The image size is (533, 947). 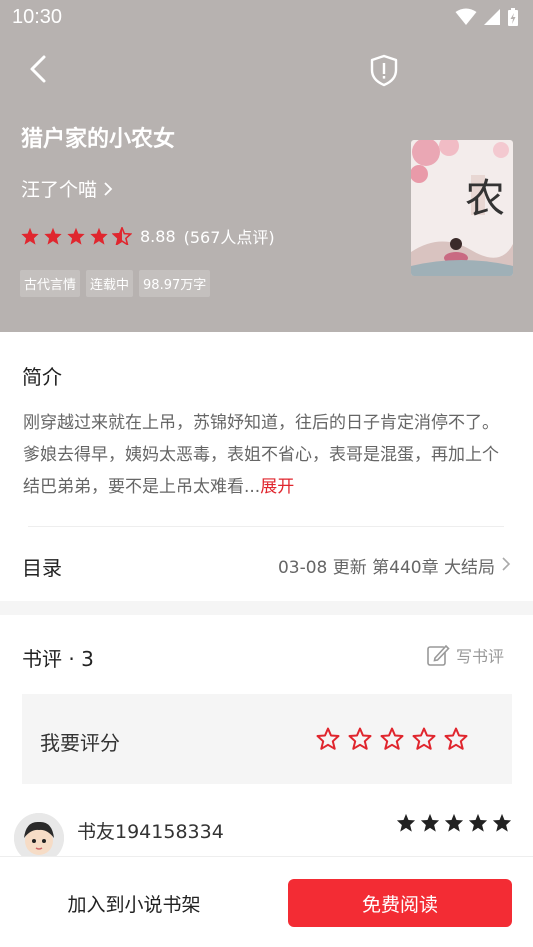 What do you see at coordinates (485, 199) in the screenshot?
I see `cover-art-calligraphy: 农` at bounding box center [485, 199].